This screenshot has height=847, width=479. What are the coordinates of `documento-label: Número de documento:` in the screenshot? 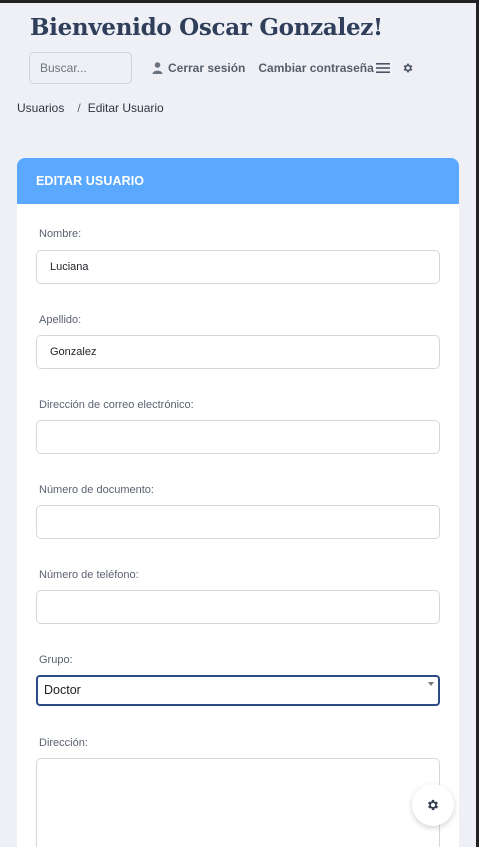 It's located at (96, 490).